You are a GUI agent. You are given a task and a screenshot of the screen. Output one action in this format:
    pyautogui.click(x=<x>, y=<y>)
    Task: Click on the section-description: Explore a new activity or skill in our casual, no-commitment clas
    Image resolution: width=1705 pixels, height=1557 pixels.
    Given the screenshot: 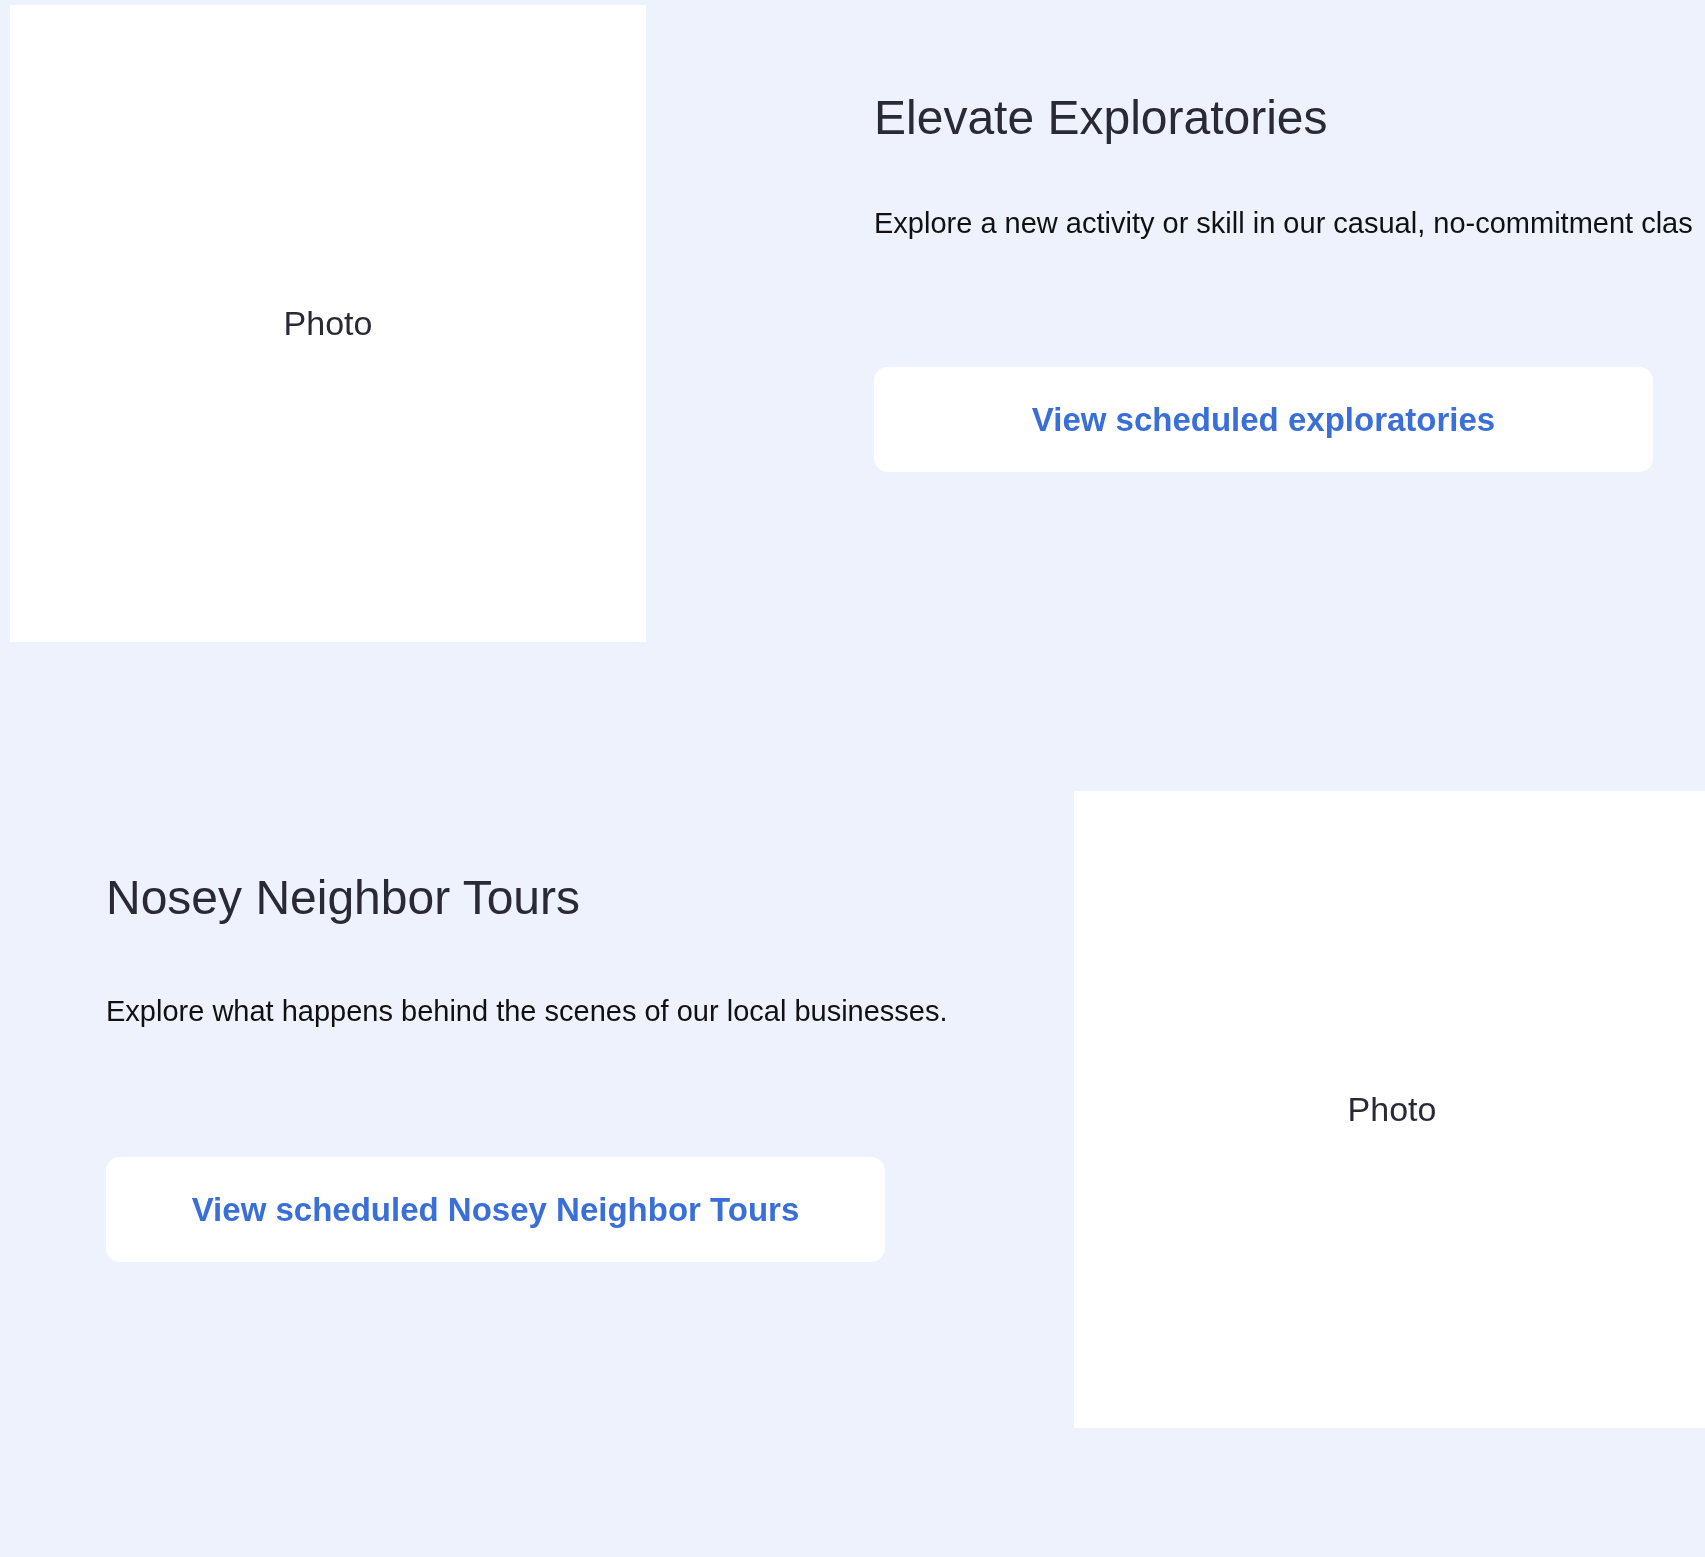 What is the action you would take?
    pyautogui.click(x=1283, y=223)
    